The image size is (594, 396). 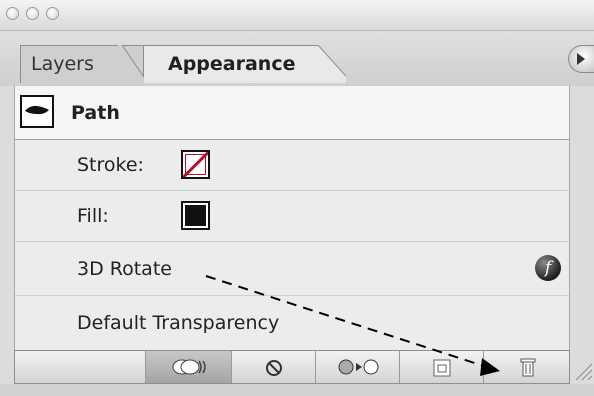 I want to click on effect-label: 3D Rotate, so click(x=124, y=268).